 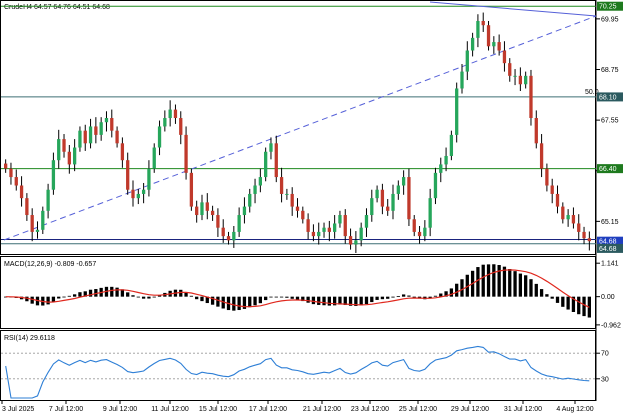 I want to click on macd-header: MACD(12,26,9) -0.809 -0.657, so click(x=50, y=264).